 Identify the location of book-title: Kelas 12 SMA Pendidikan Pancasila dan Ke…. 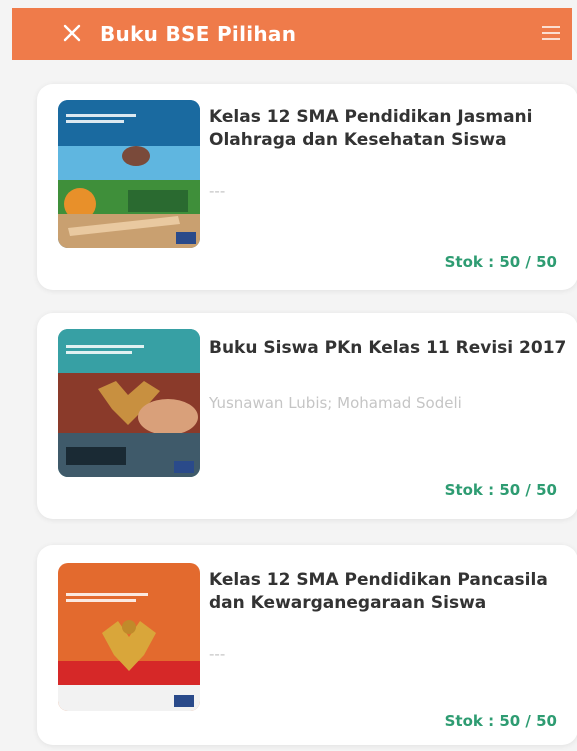
(378, 591).